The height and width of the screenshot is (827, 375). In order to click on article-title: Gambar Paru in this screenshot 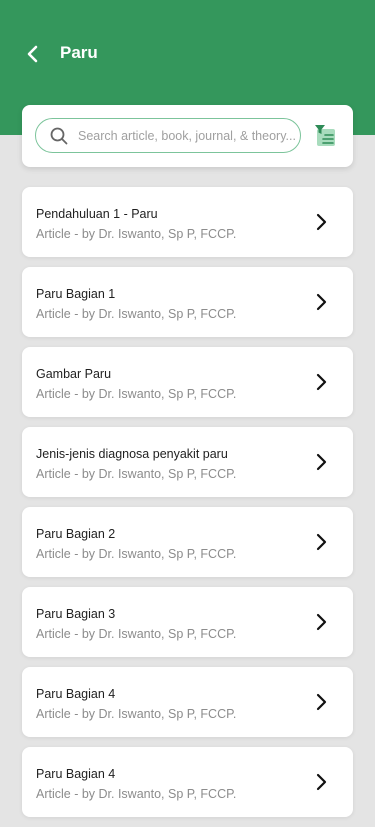, I will do `click(74, 374)`.